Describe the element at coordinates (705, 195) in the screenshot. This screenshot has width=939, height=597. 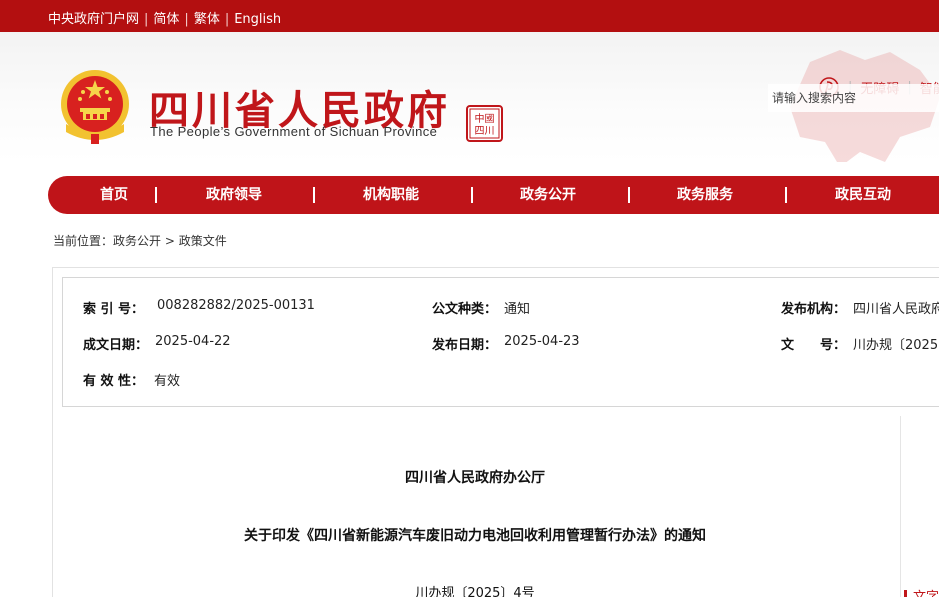
I see `nav-item-services: 政务服务` at that location.